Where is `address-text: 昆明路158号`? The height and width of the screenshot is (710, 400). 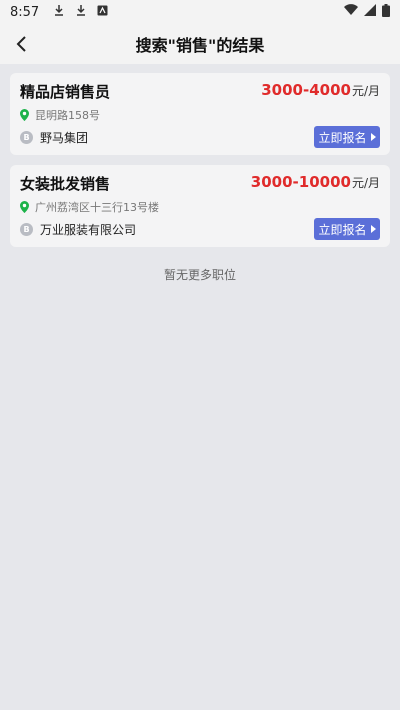 address-text: 昆明路158号 is located at coordinates (67, 115).